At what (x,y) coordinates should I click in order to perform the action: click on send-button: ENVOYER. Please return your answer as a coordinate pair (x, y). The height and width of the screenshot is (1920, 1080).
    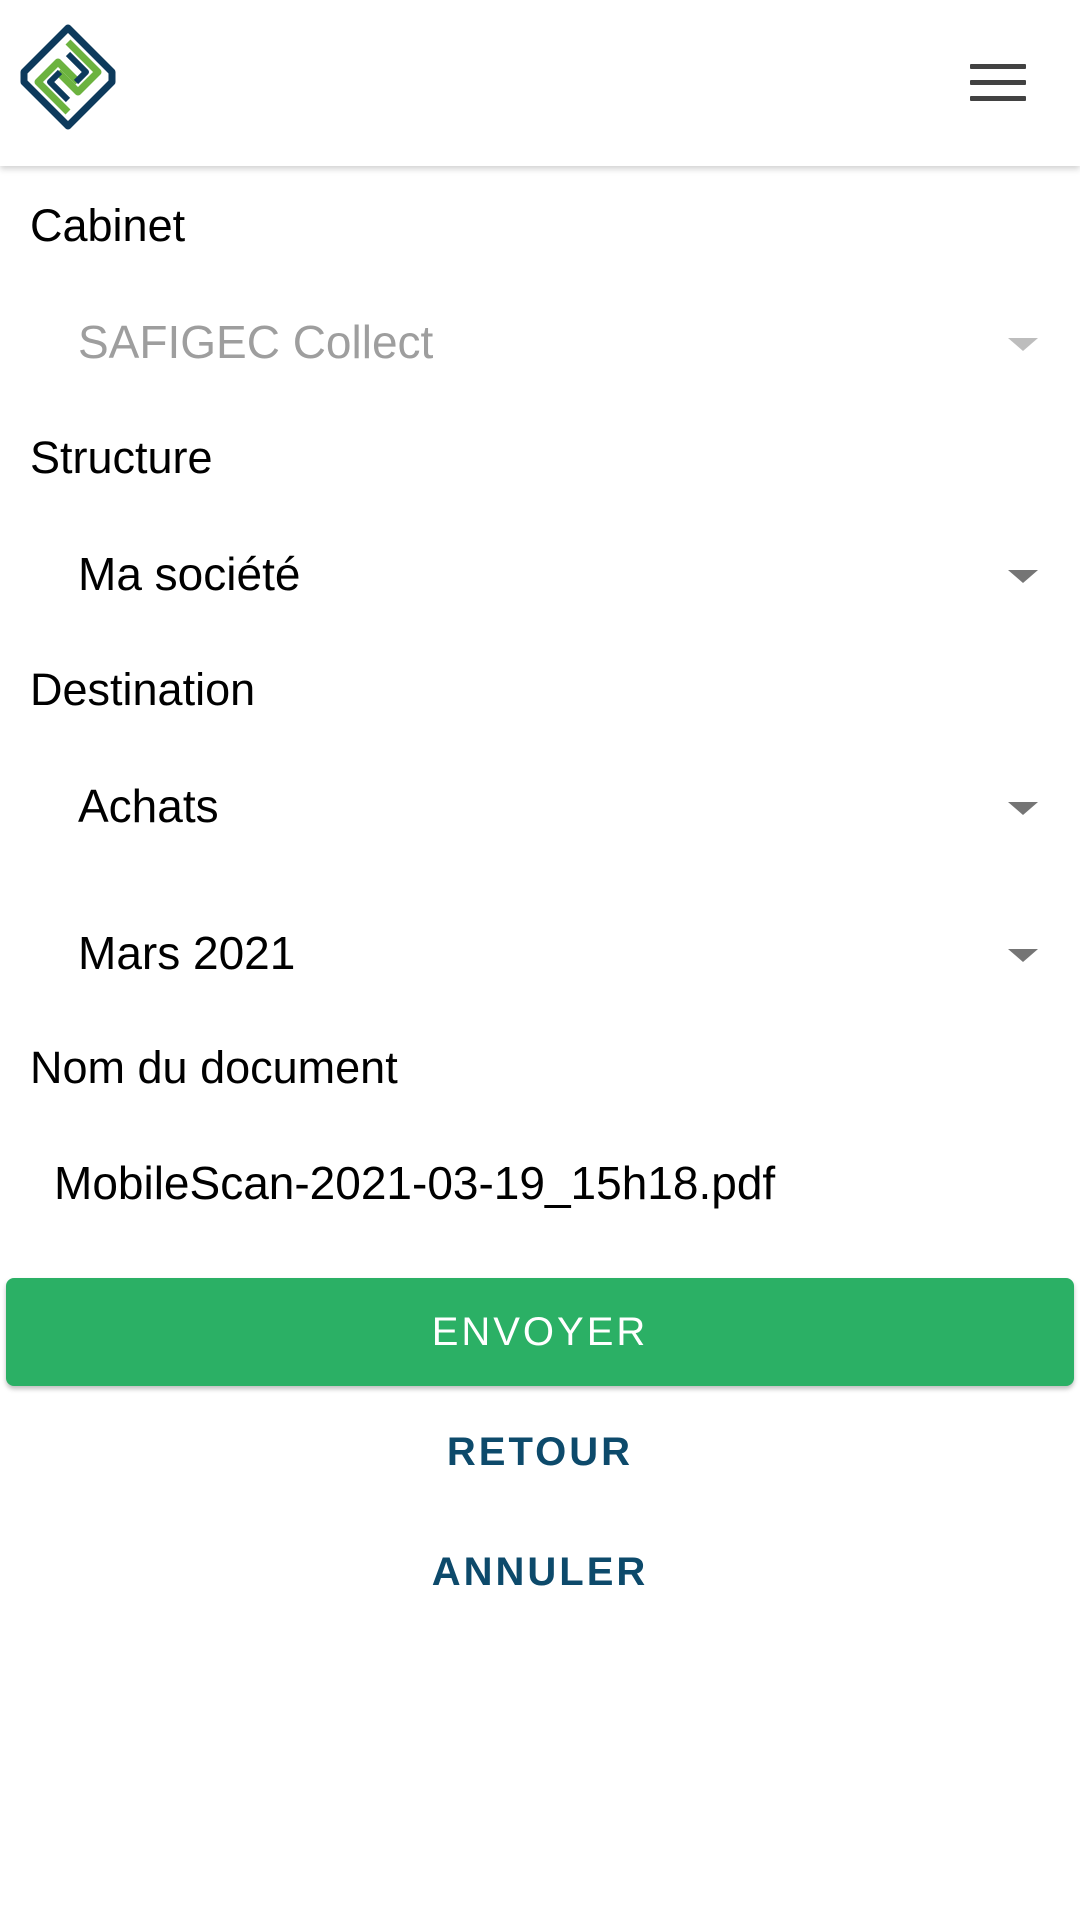
    Looking at the image, I should click on (540, 1332).